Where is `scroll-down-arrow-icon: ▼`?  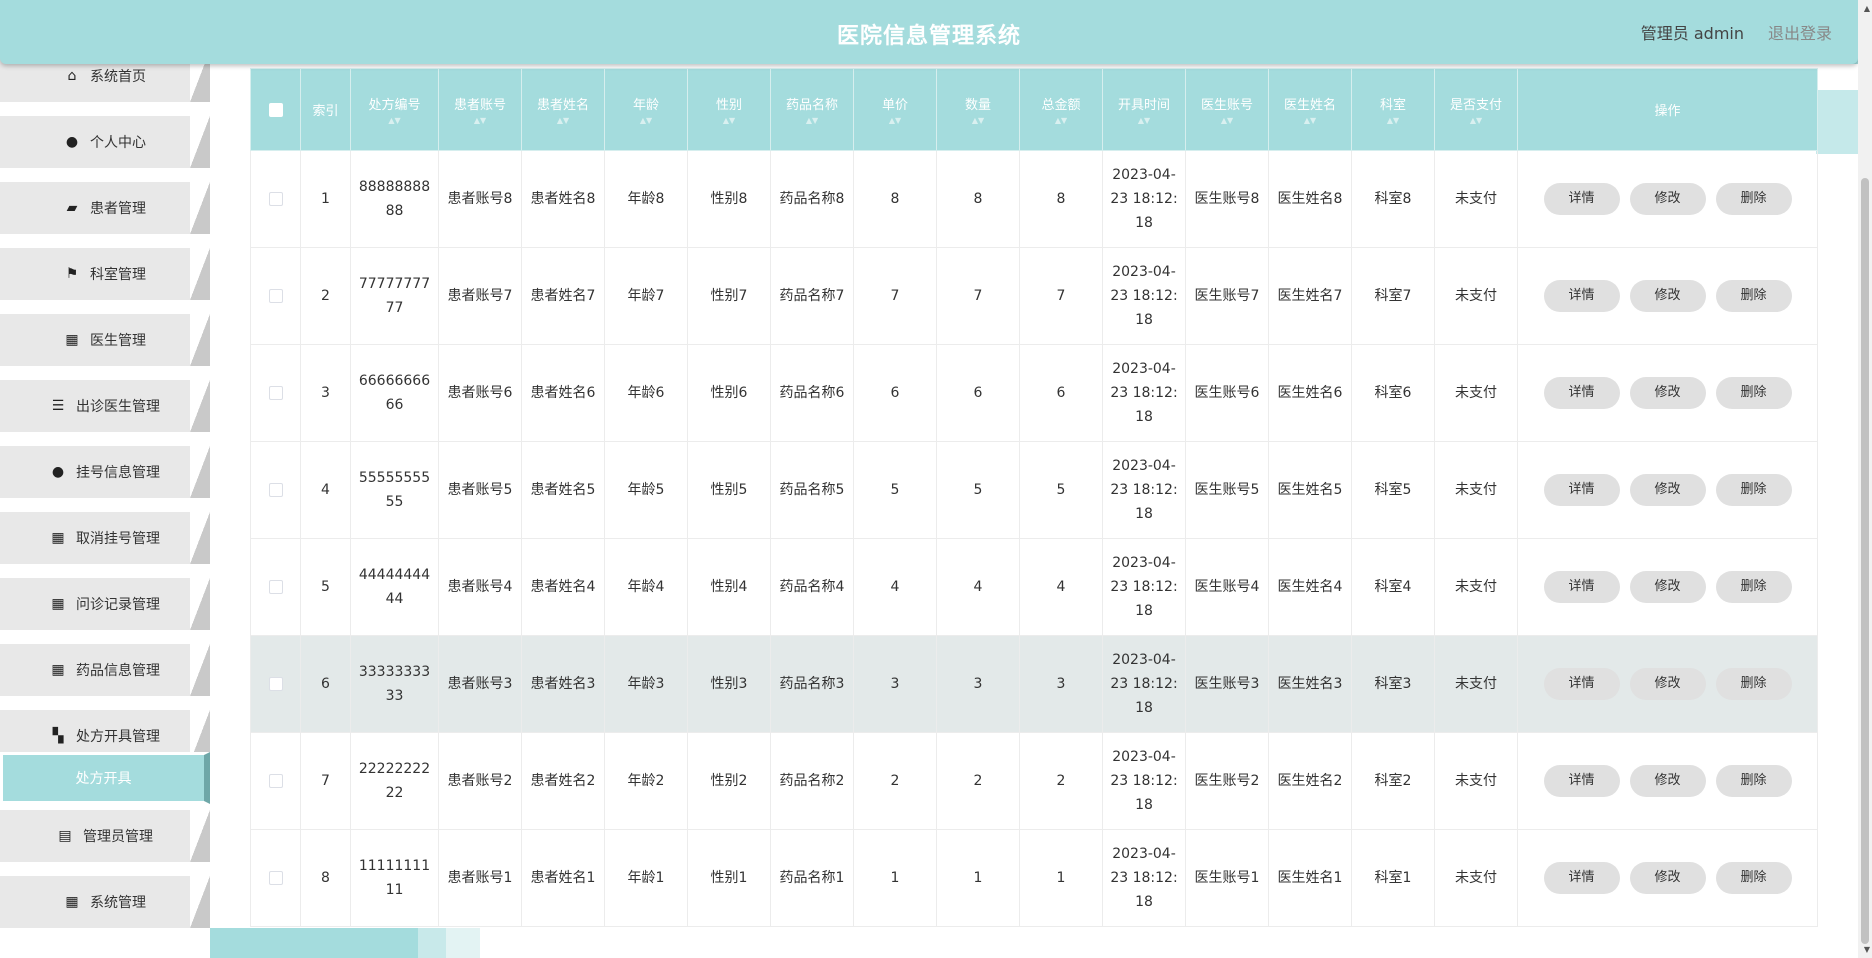
scroll-down-arrow-icon: ▼ is located at coordinates (1867, 949).